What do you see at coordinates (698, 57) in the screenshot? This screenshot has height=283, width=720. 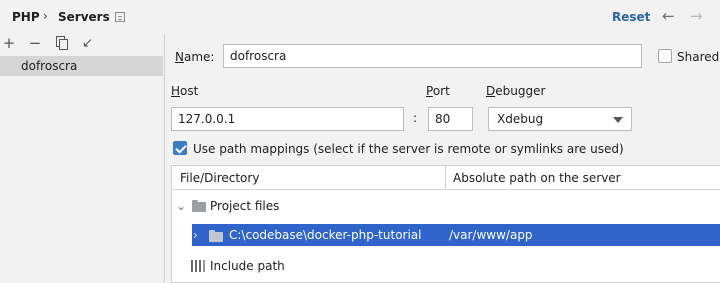 I see `shared-label: Shared` at bounding box center [698, 57].